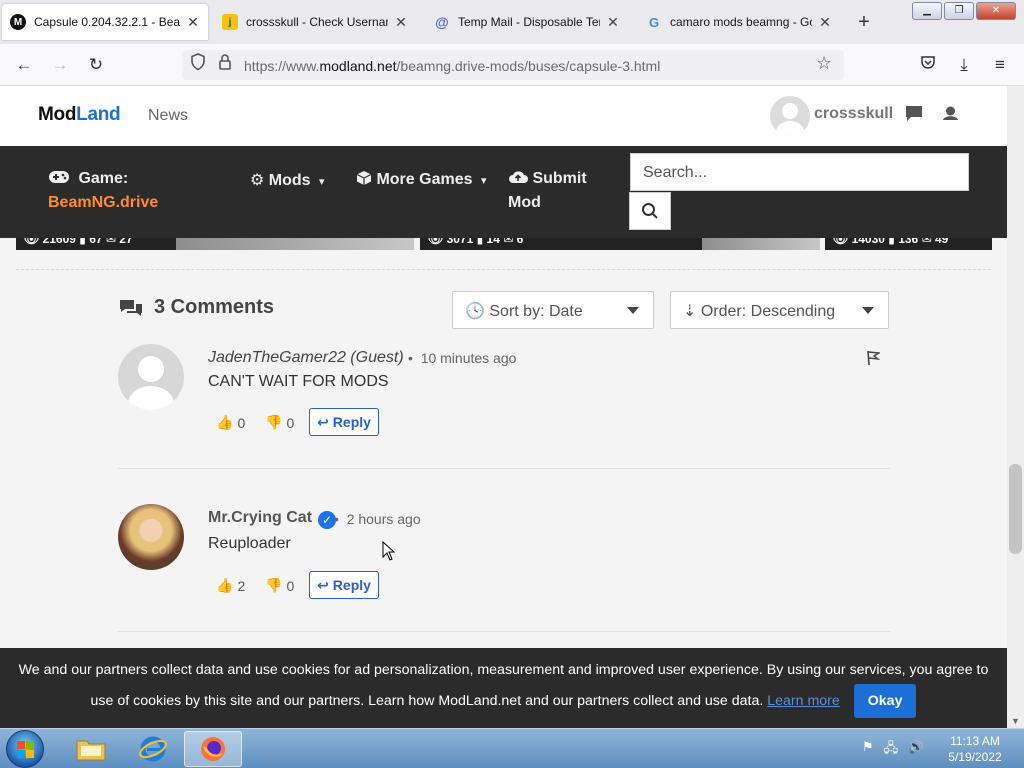  I want to click on comment-text: Reuploader, so click(249, 543).